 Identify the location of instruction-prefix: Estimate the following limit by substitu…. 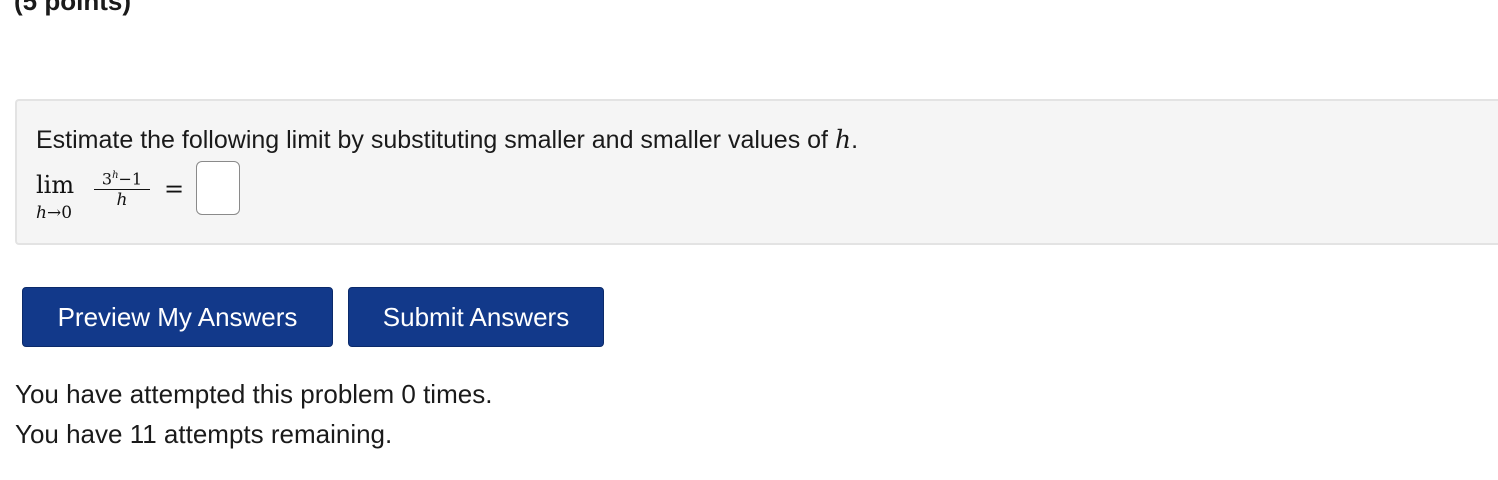
(435, 140).